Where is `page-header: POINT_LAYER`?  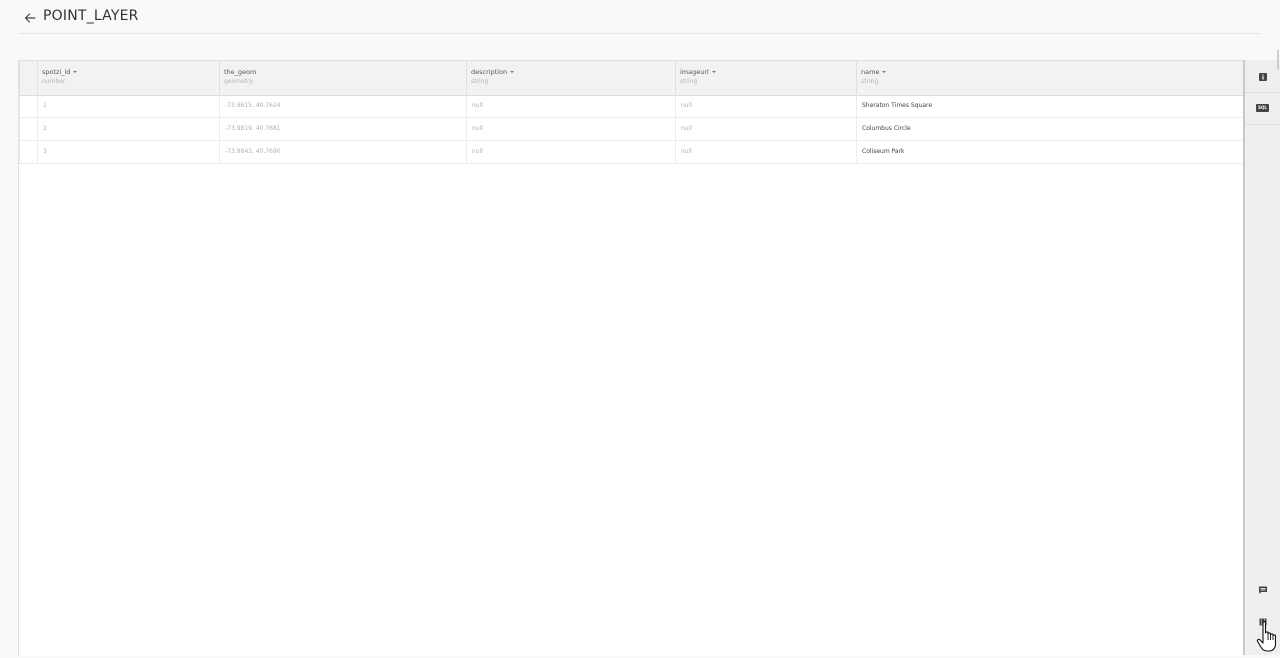 page-header: POINT_LAYER is located at coordinates (639, 17).